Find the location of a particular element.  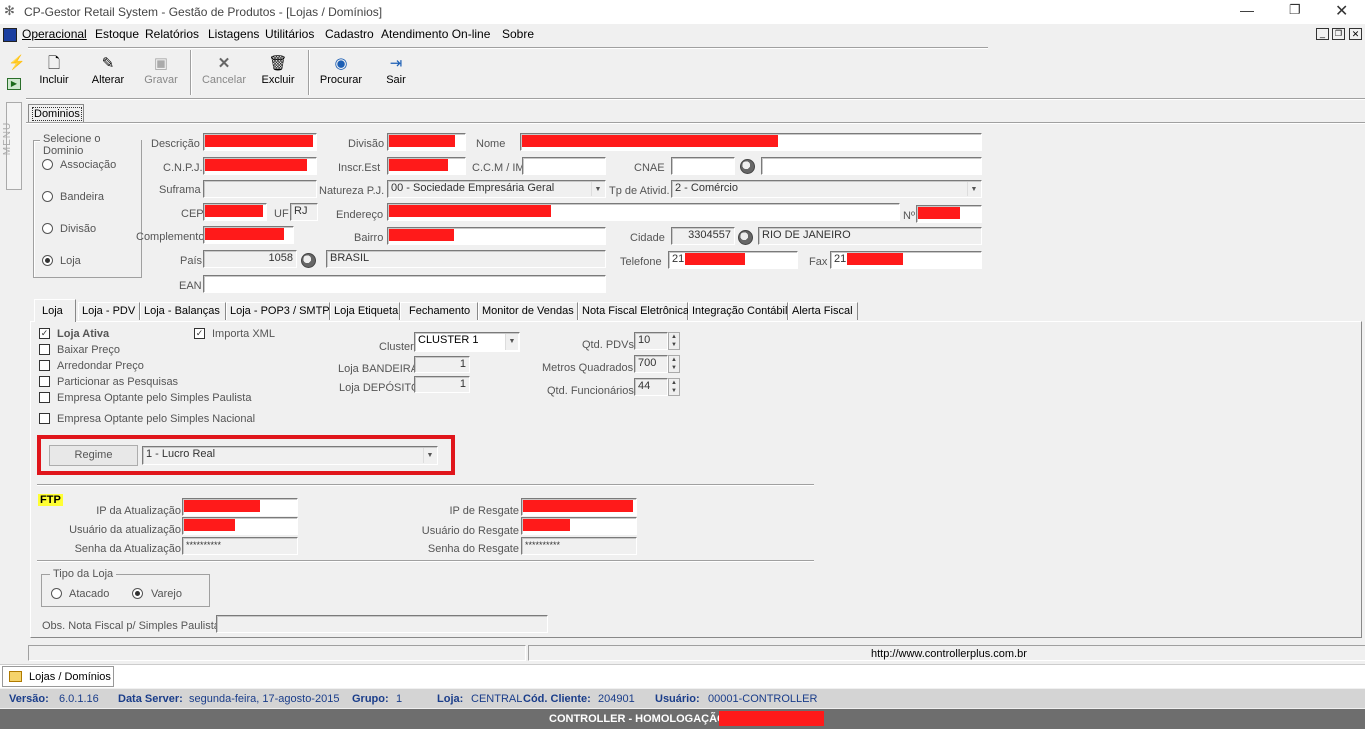

menu-operacional: Operacional is located at coordinates (54, 34).